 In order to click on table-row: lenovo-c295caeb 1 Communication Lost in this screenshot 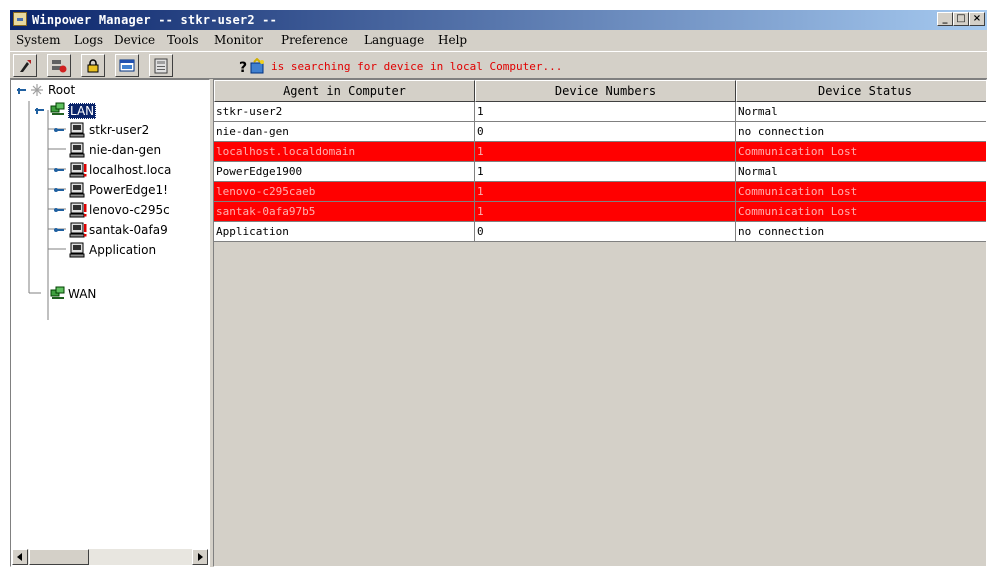, I will do `click(600, 192)`.